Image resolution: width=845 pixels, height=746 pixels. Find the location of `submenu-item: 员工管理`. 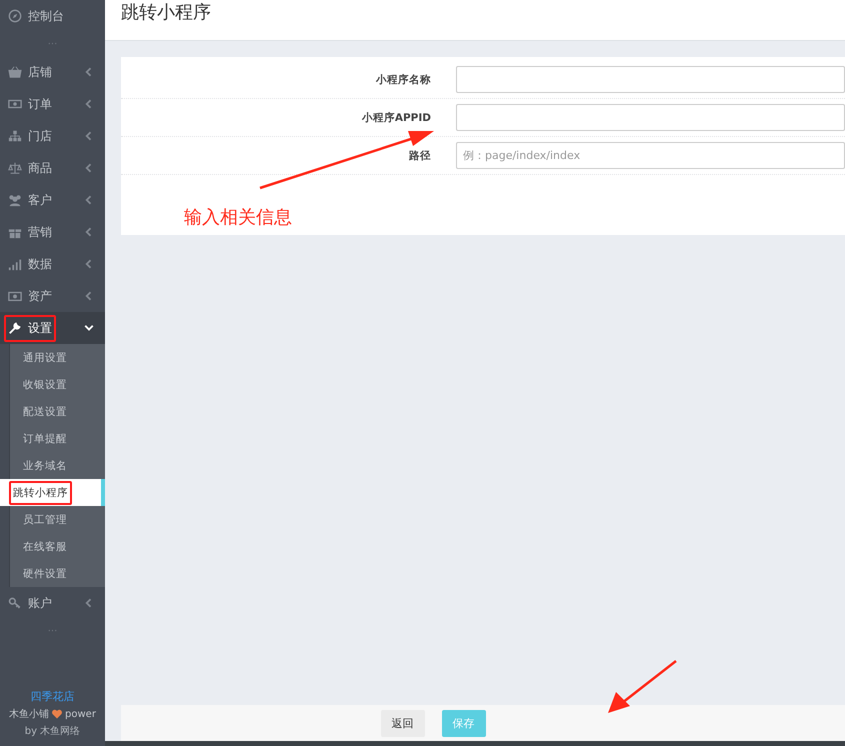

submenu-item: 员工管理 is located at coordinates (57, 519).